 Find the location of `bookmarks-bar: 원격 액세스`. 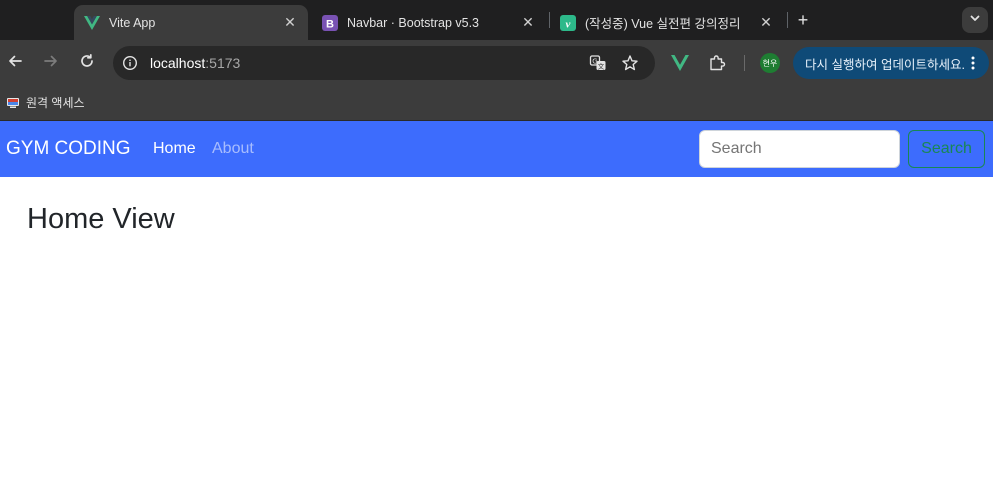

bookmarks-bar: 원격 액세스 is located at coordinates (496, 104).